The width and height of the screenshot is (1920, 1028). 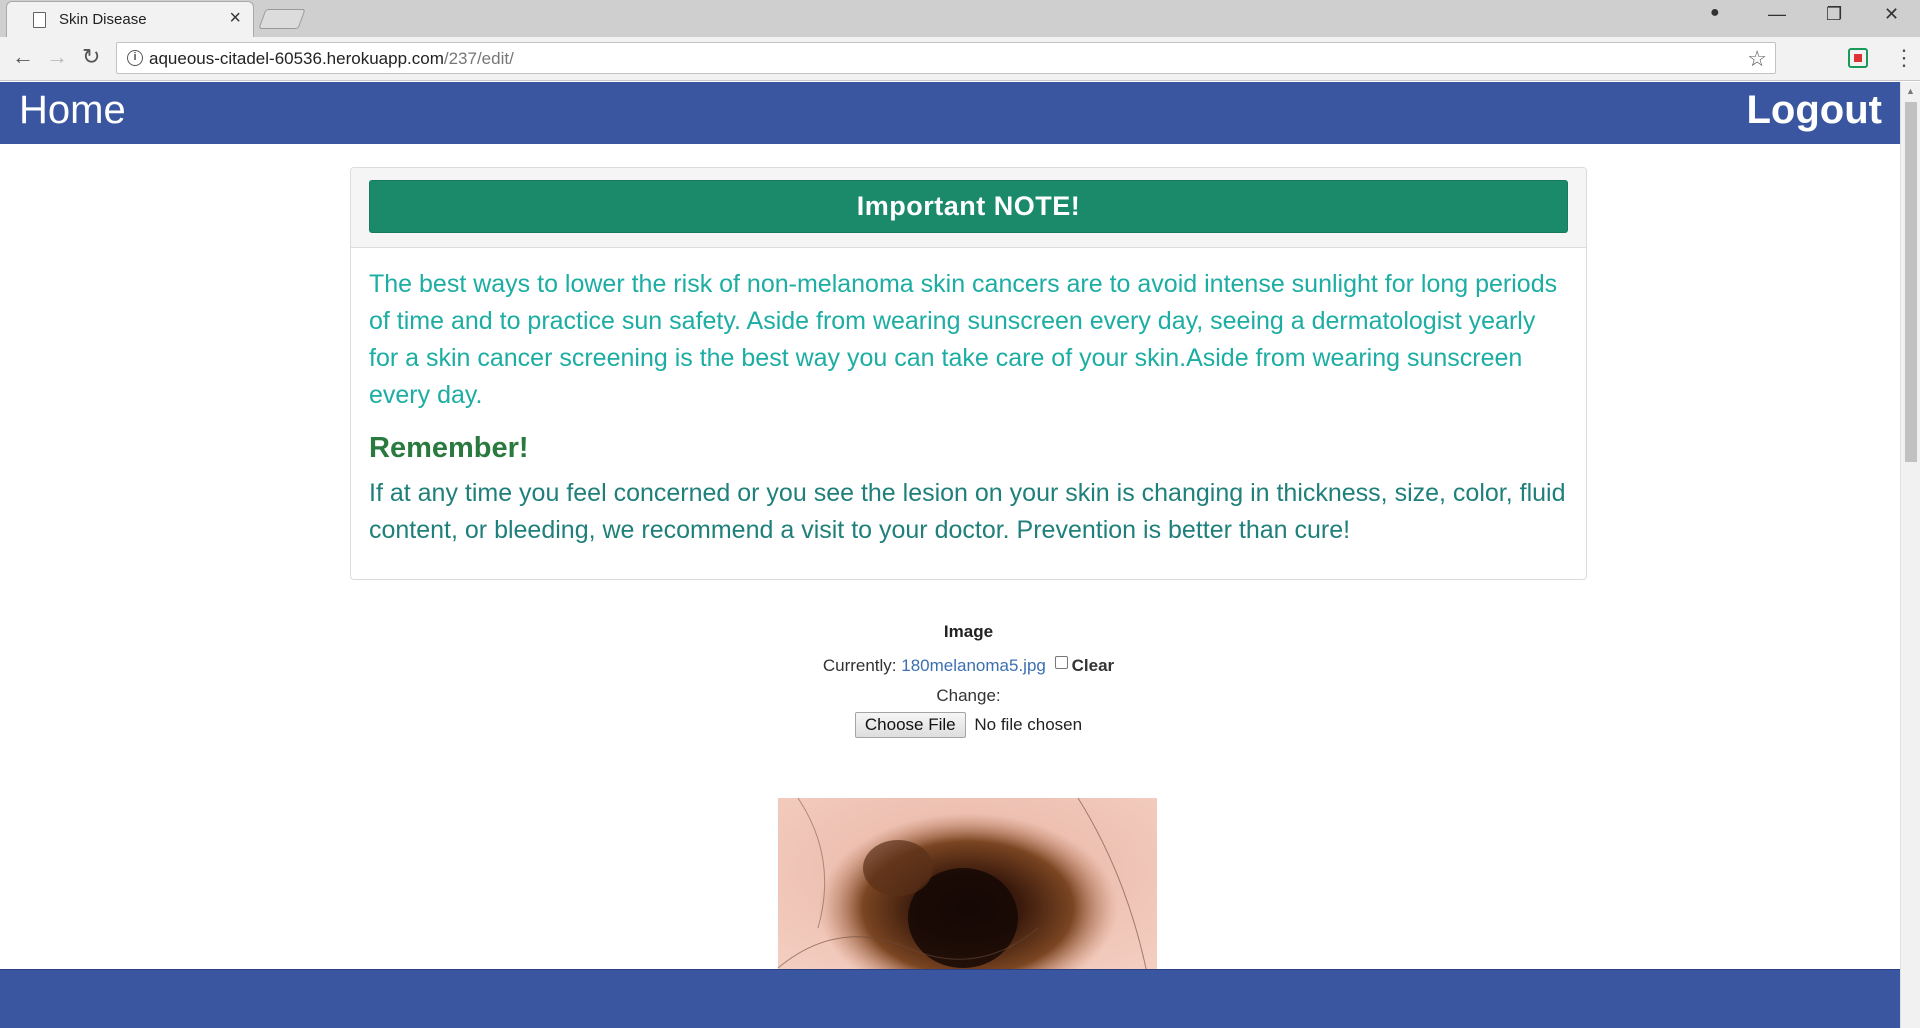 What do you see at coordinates (973, 665) in the screenshot?
I see `current-file-link: 180melanoma5.jpg` at bounding box center [973, 665].